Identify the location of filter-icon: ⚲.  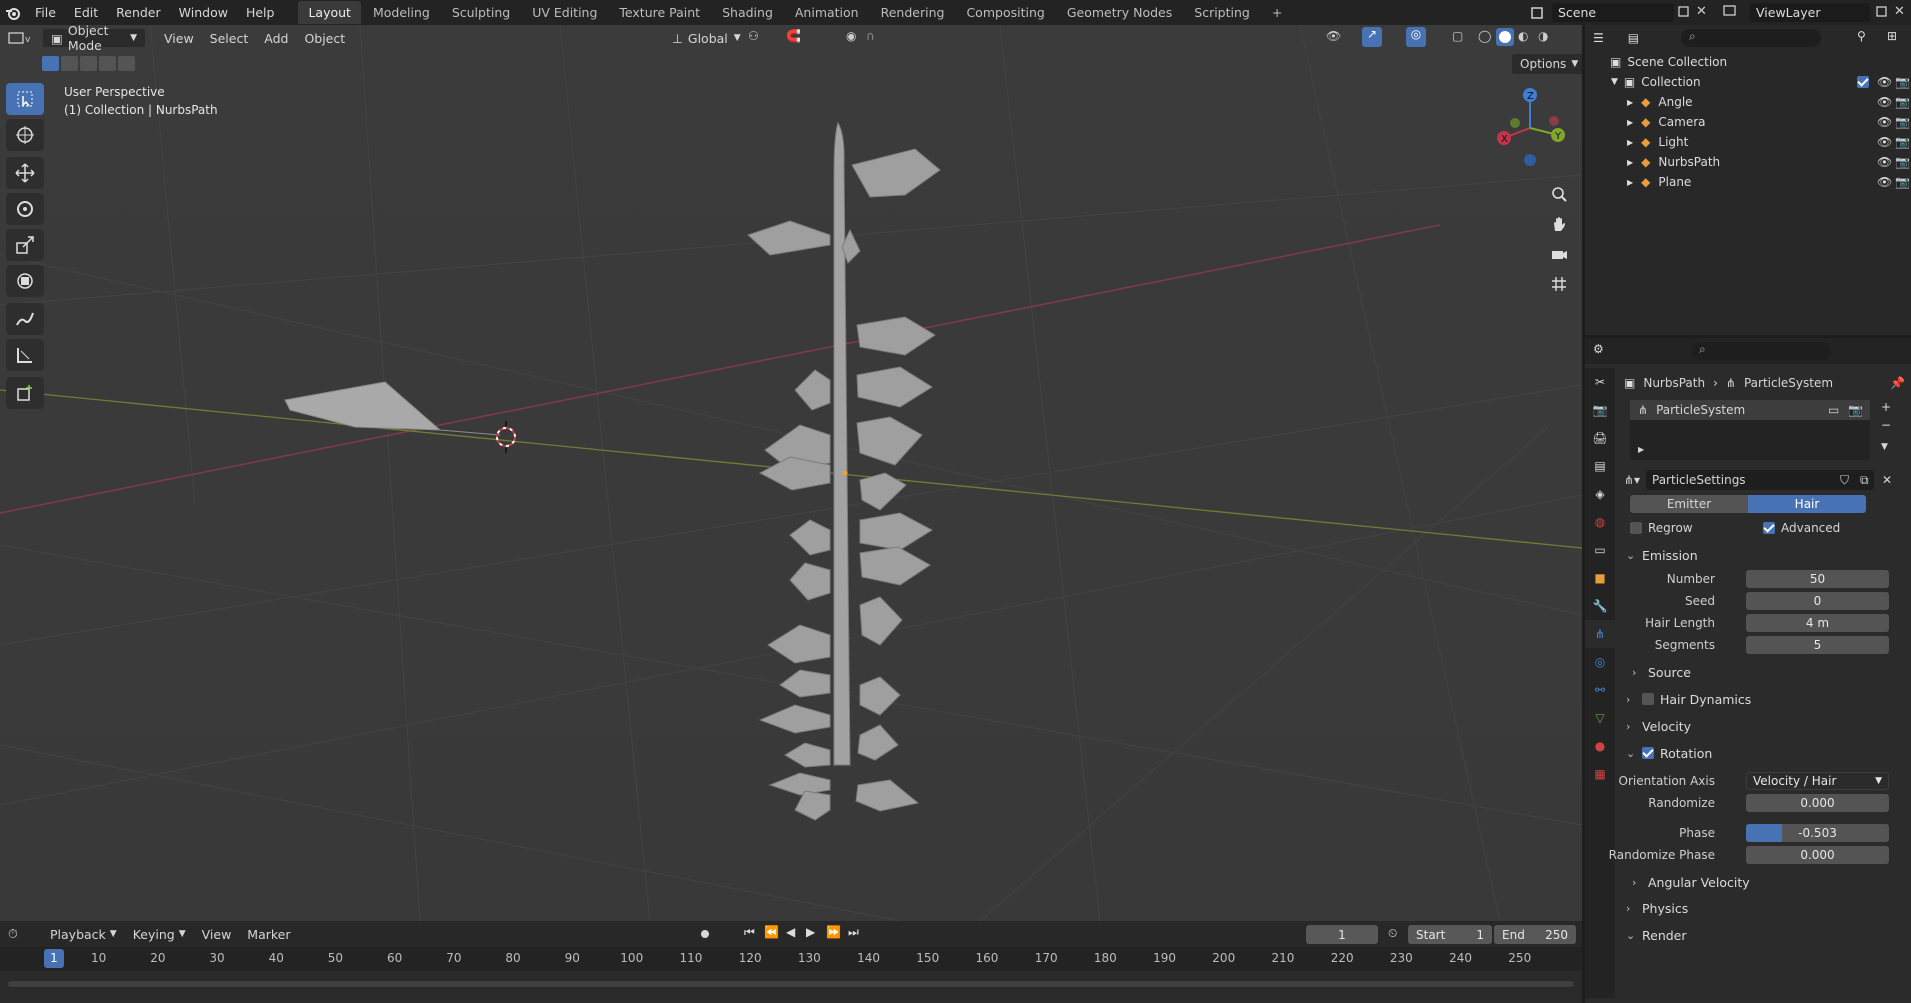
(1861, 36).